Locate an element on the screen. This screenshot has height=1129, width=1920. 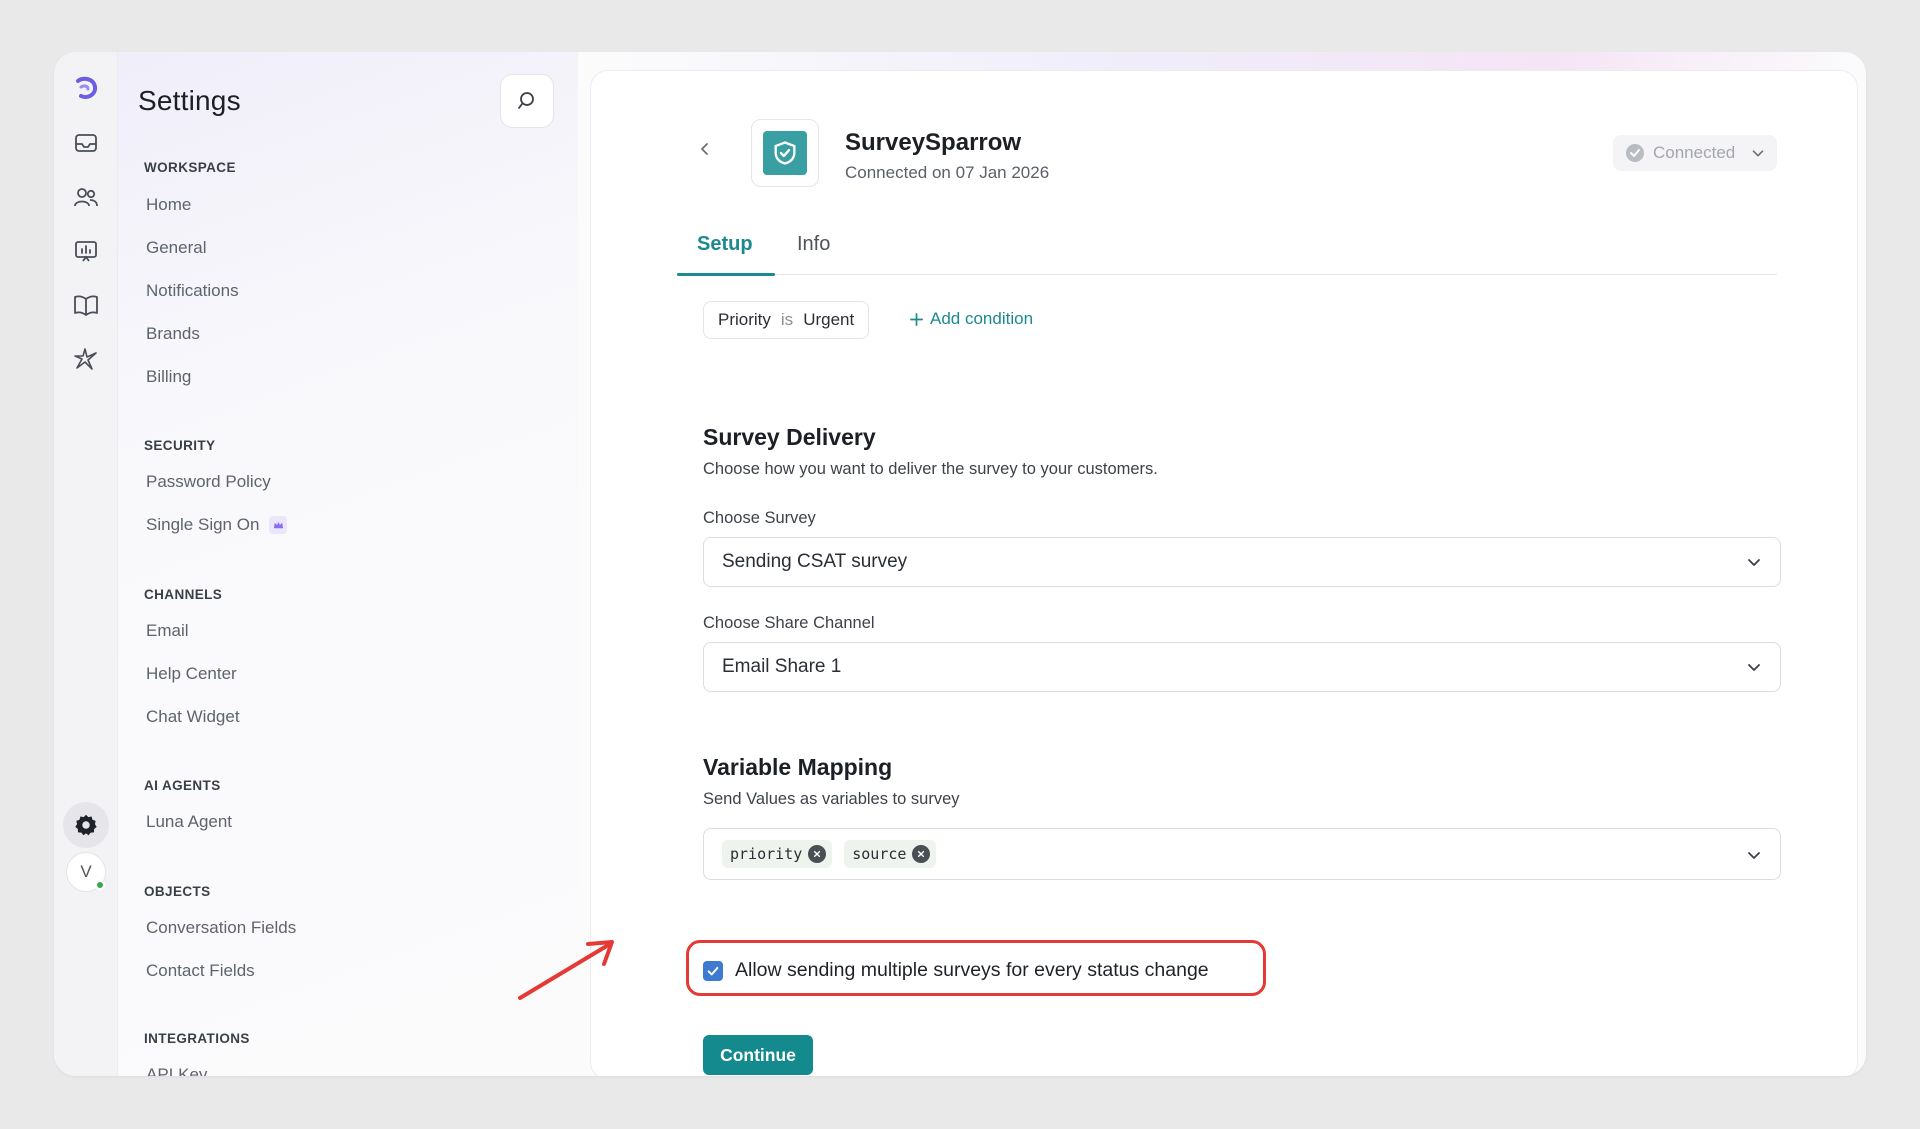
tab-bar: Setup Info is located at coordinates (1227, 248).